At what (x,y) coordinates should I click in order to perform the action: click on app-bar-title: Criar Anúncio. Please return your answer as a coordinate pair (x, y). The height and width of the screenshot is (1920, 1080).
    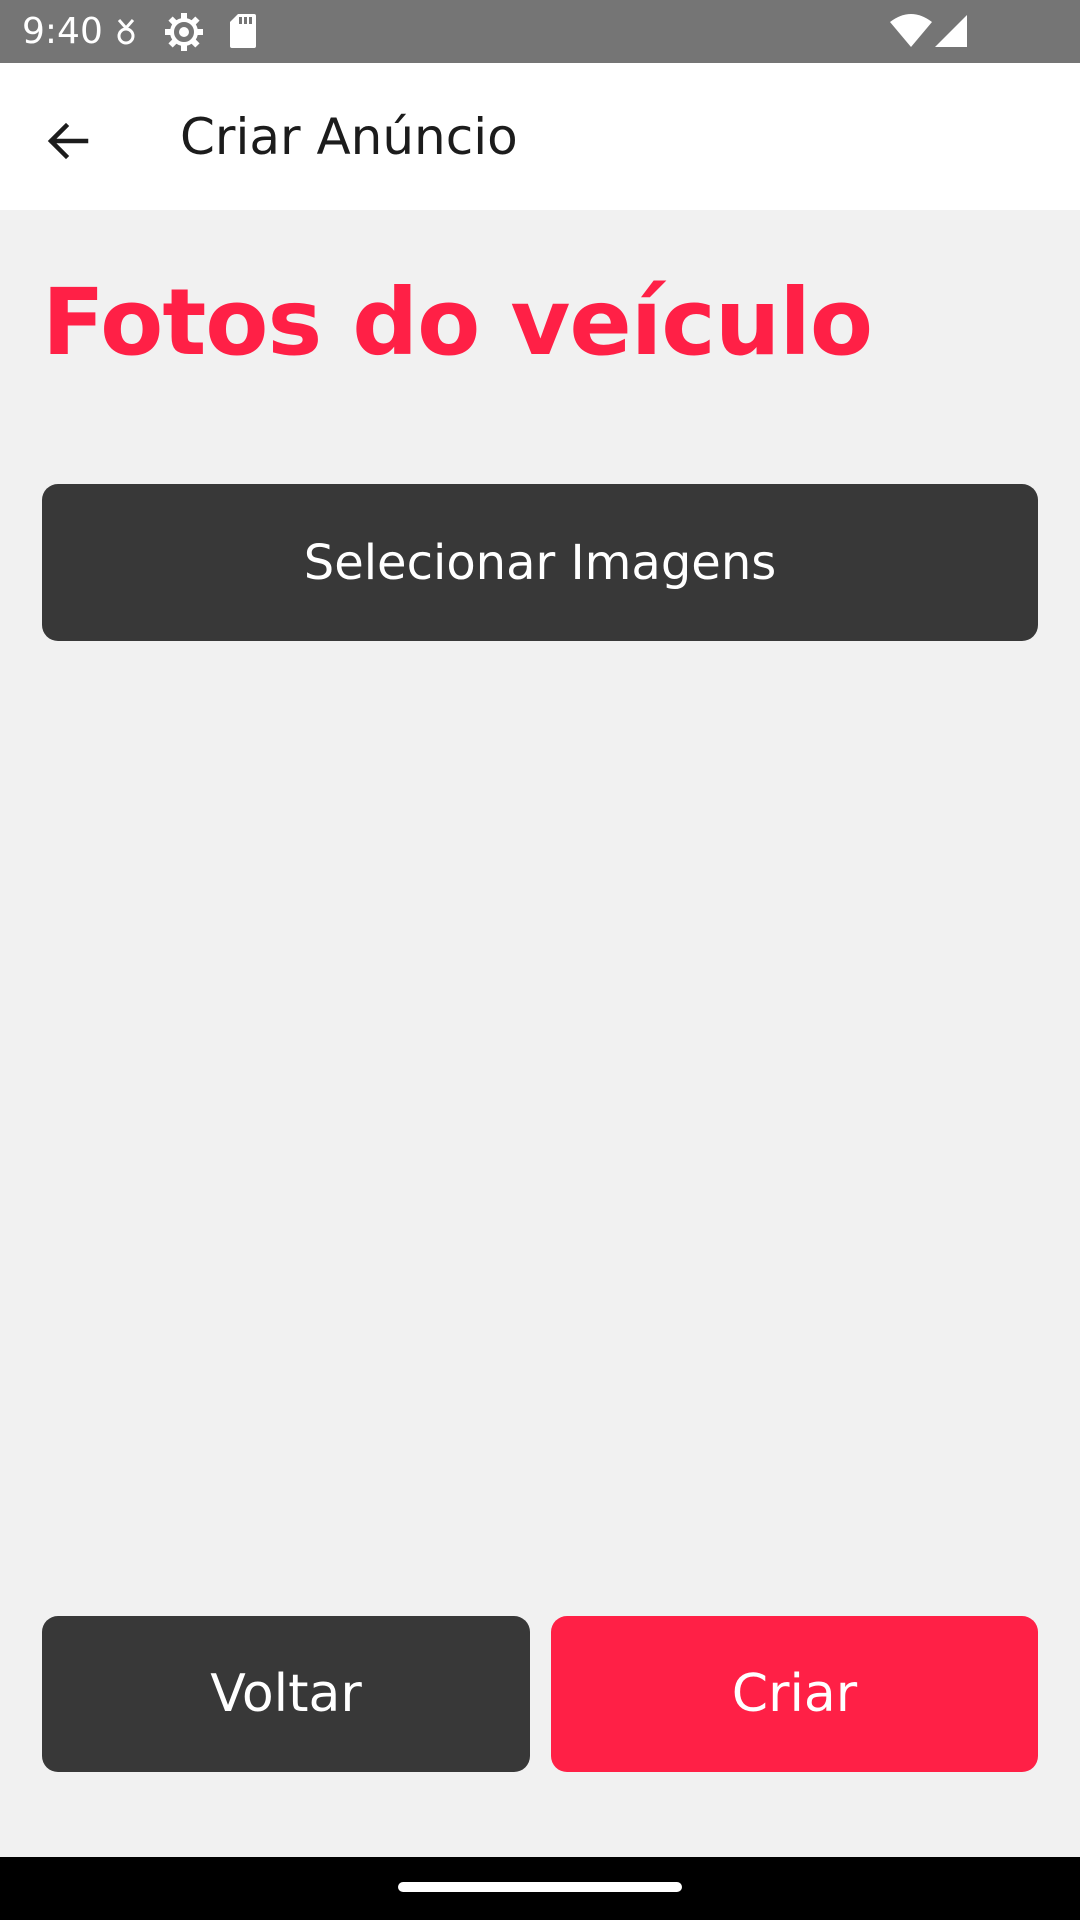
    Looking at the image, I should click on (349, 137).